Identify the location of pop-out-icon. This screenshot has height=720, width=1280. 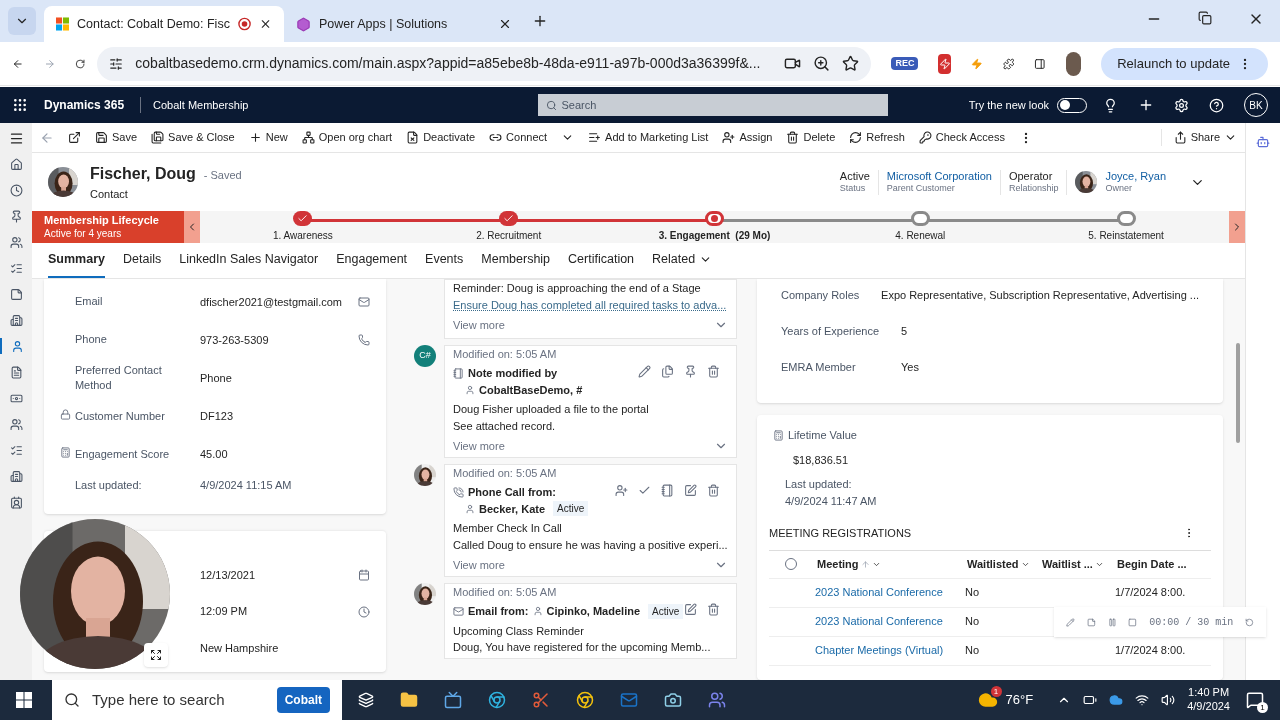
(74, 137).